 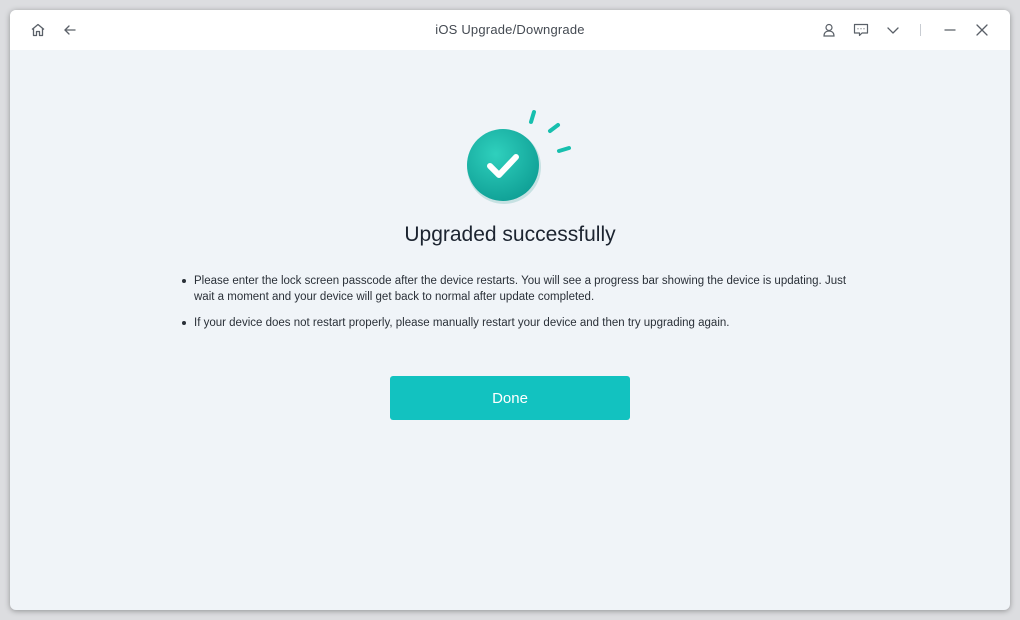 I want to click on status-headline: Upgraded successfully, so click(x=510, y=234).